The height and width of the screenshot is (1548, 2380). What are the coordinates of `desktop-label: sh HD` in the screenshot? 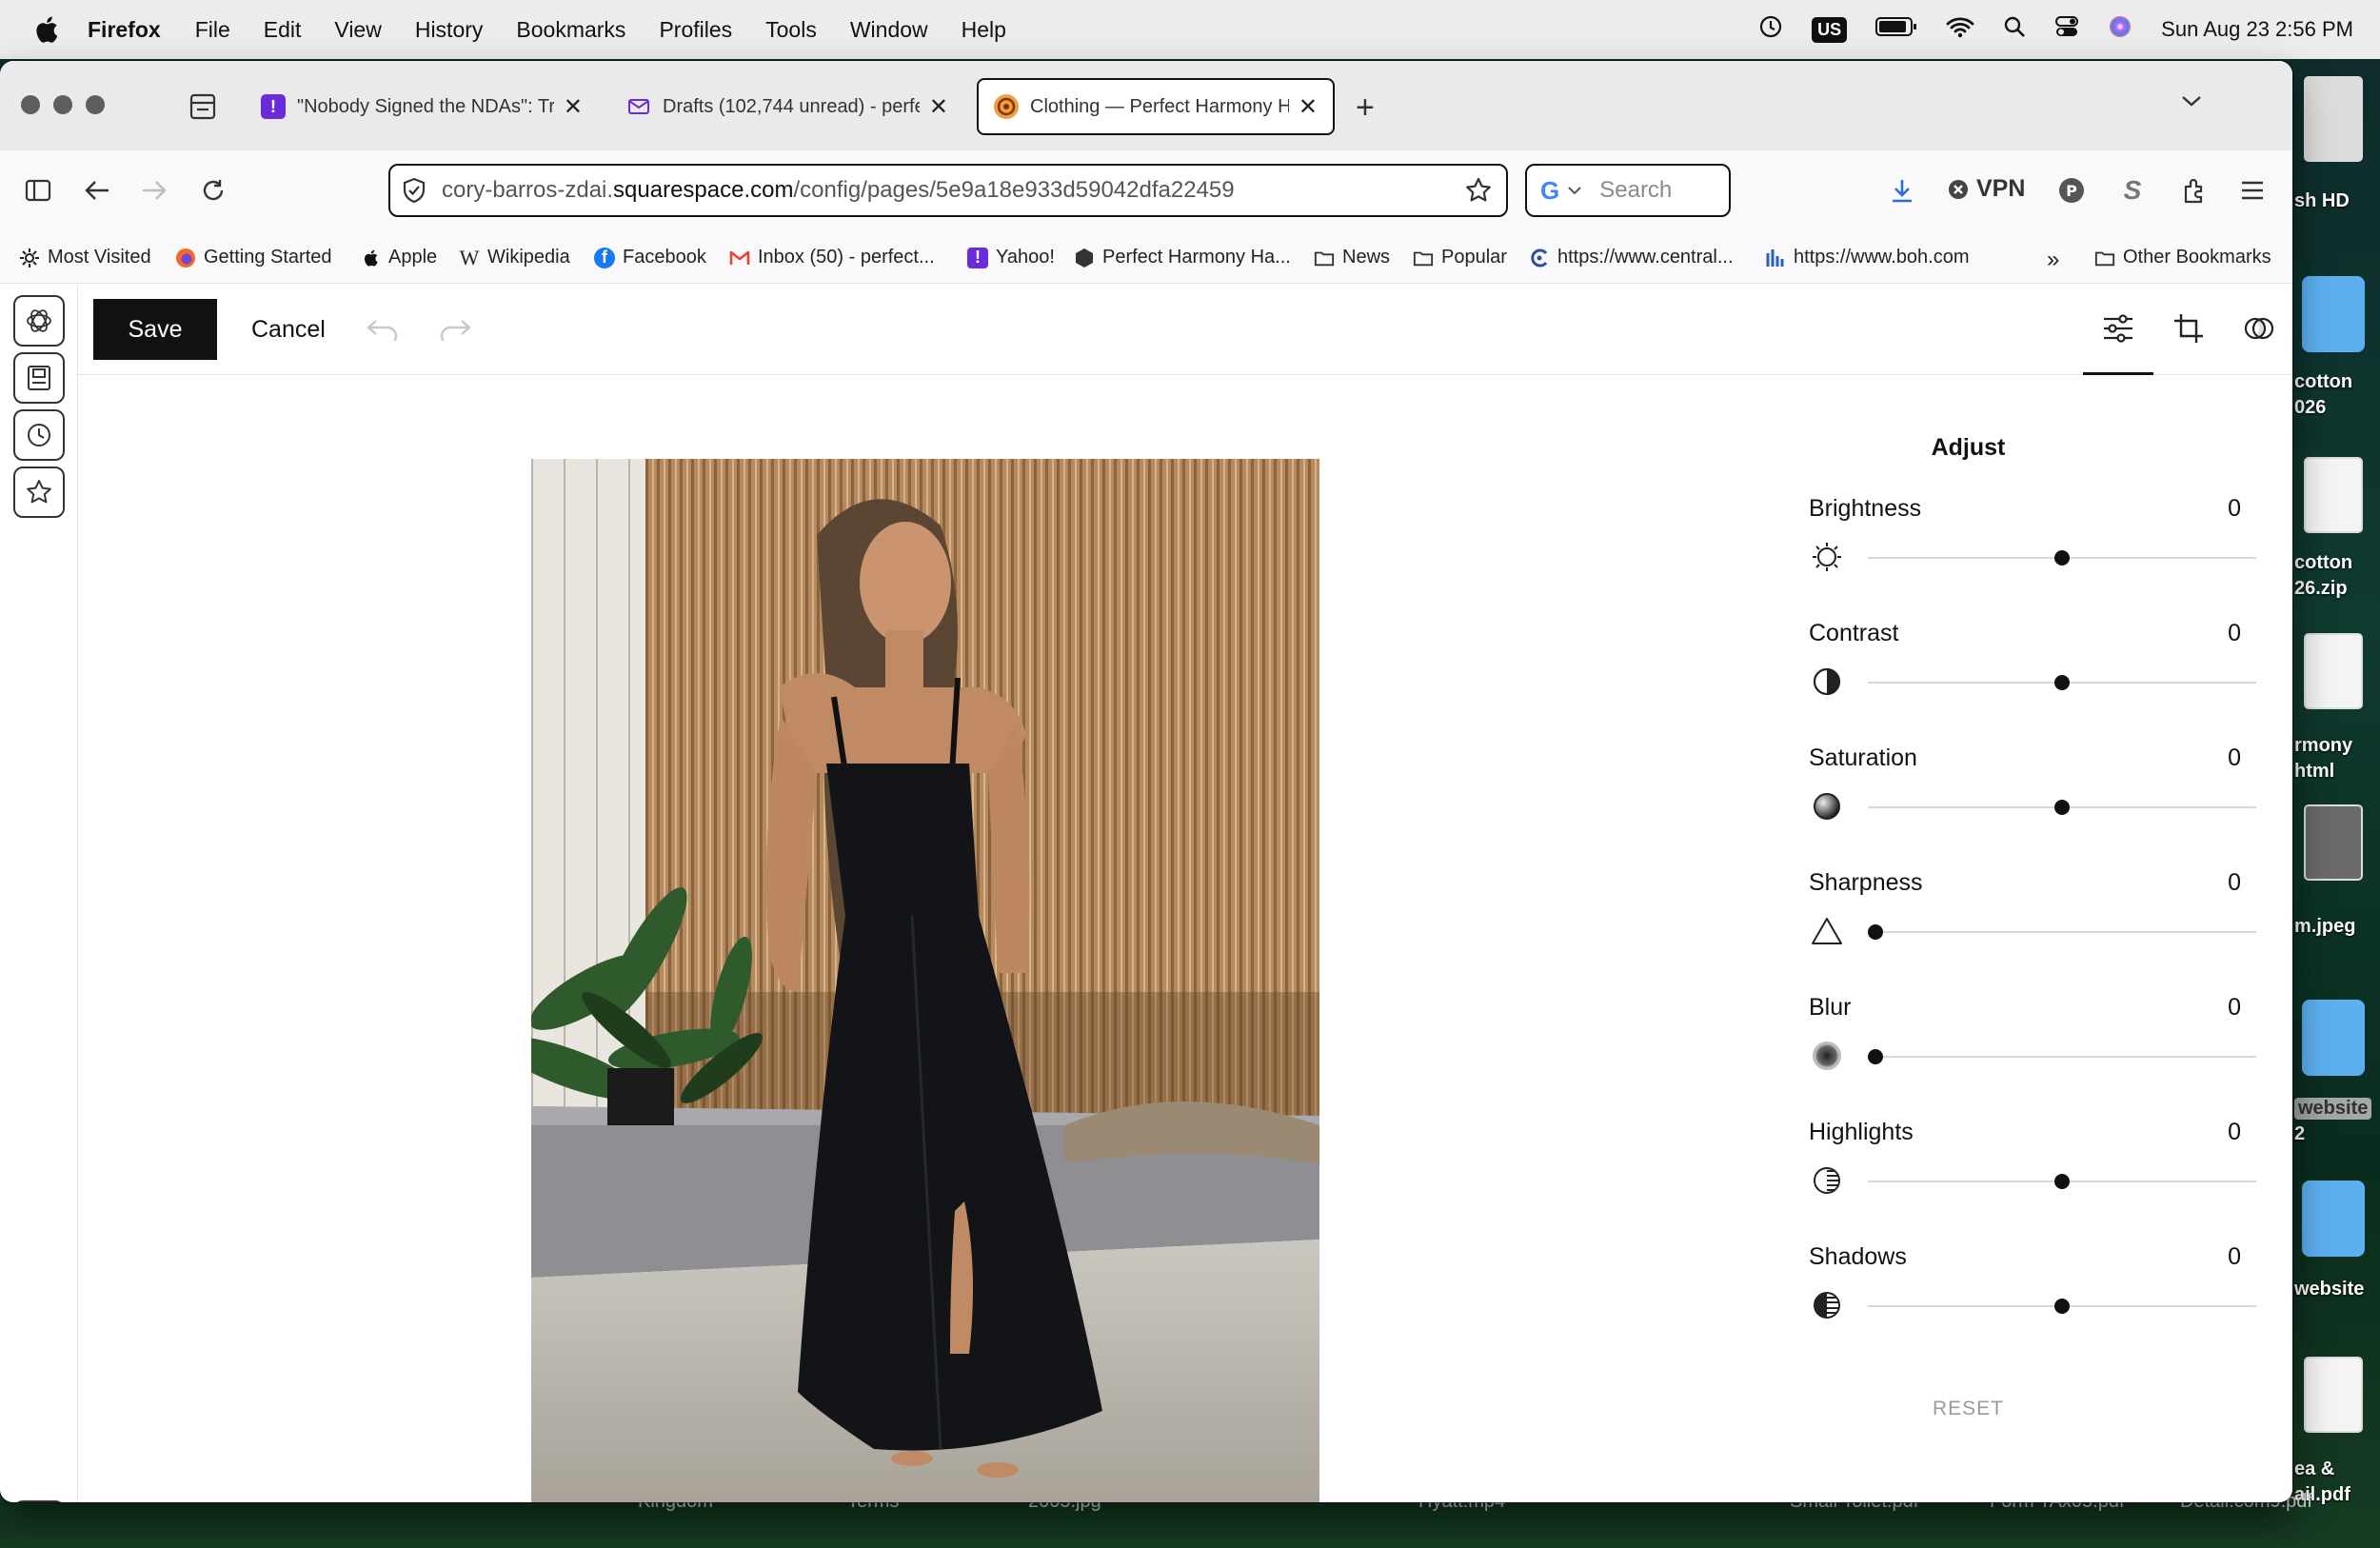 It's located at (2322, 201).